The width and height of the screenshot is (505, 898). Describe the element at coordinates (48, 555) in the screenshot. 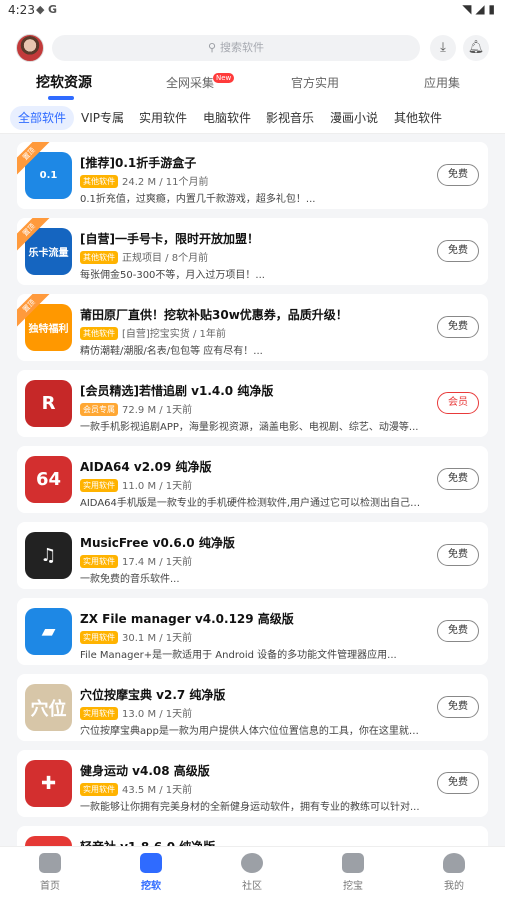

I see `app-icon: ♫` at that location.